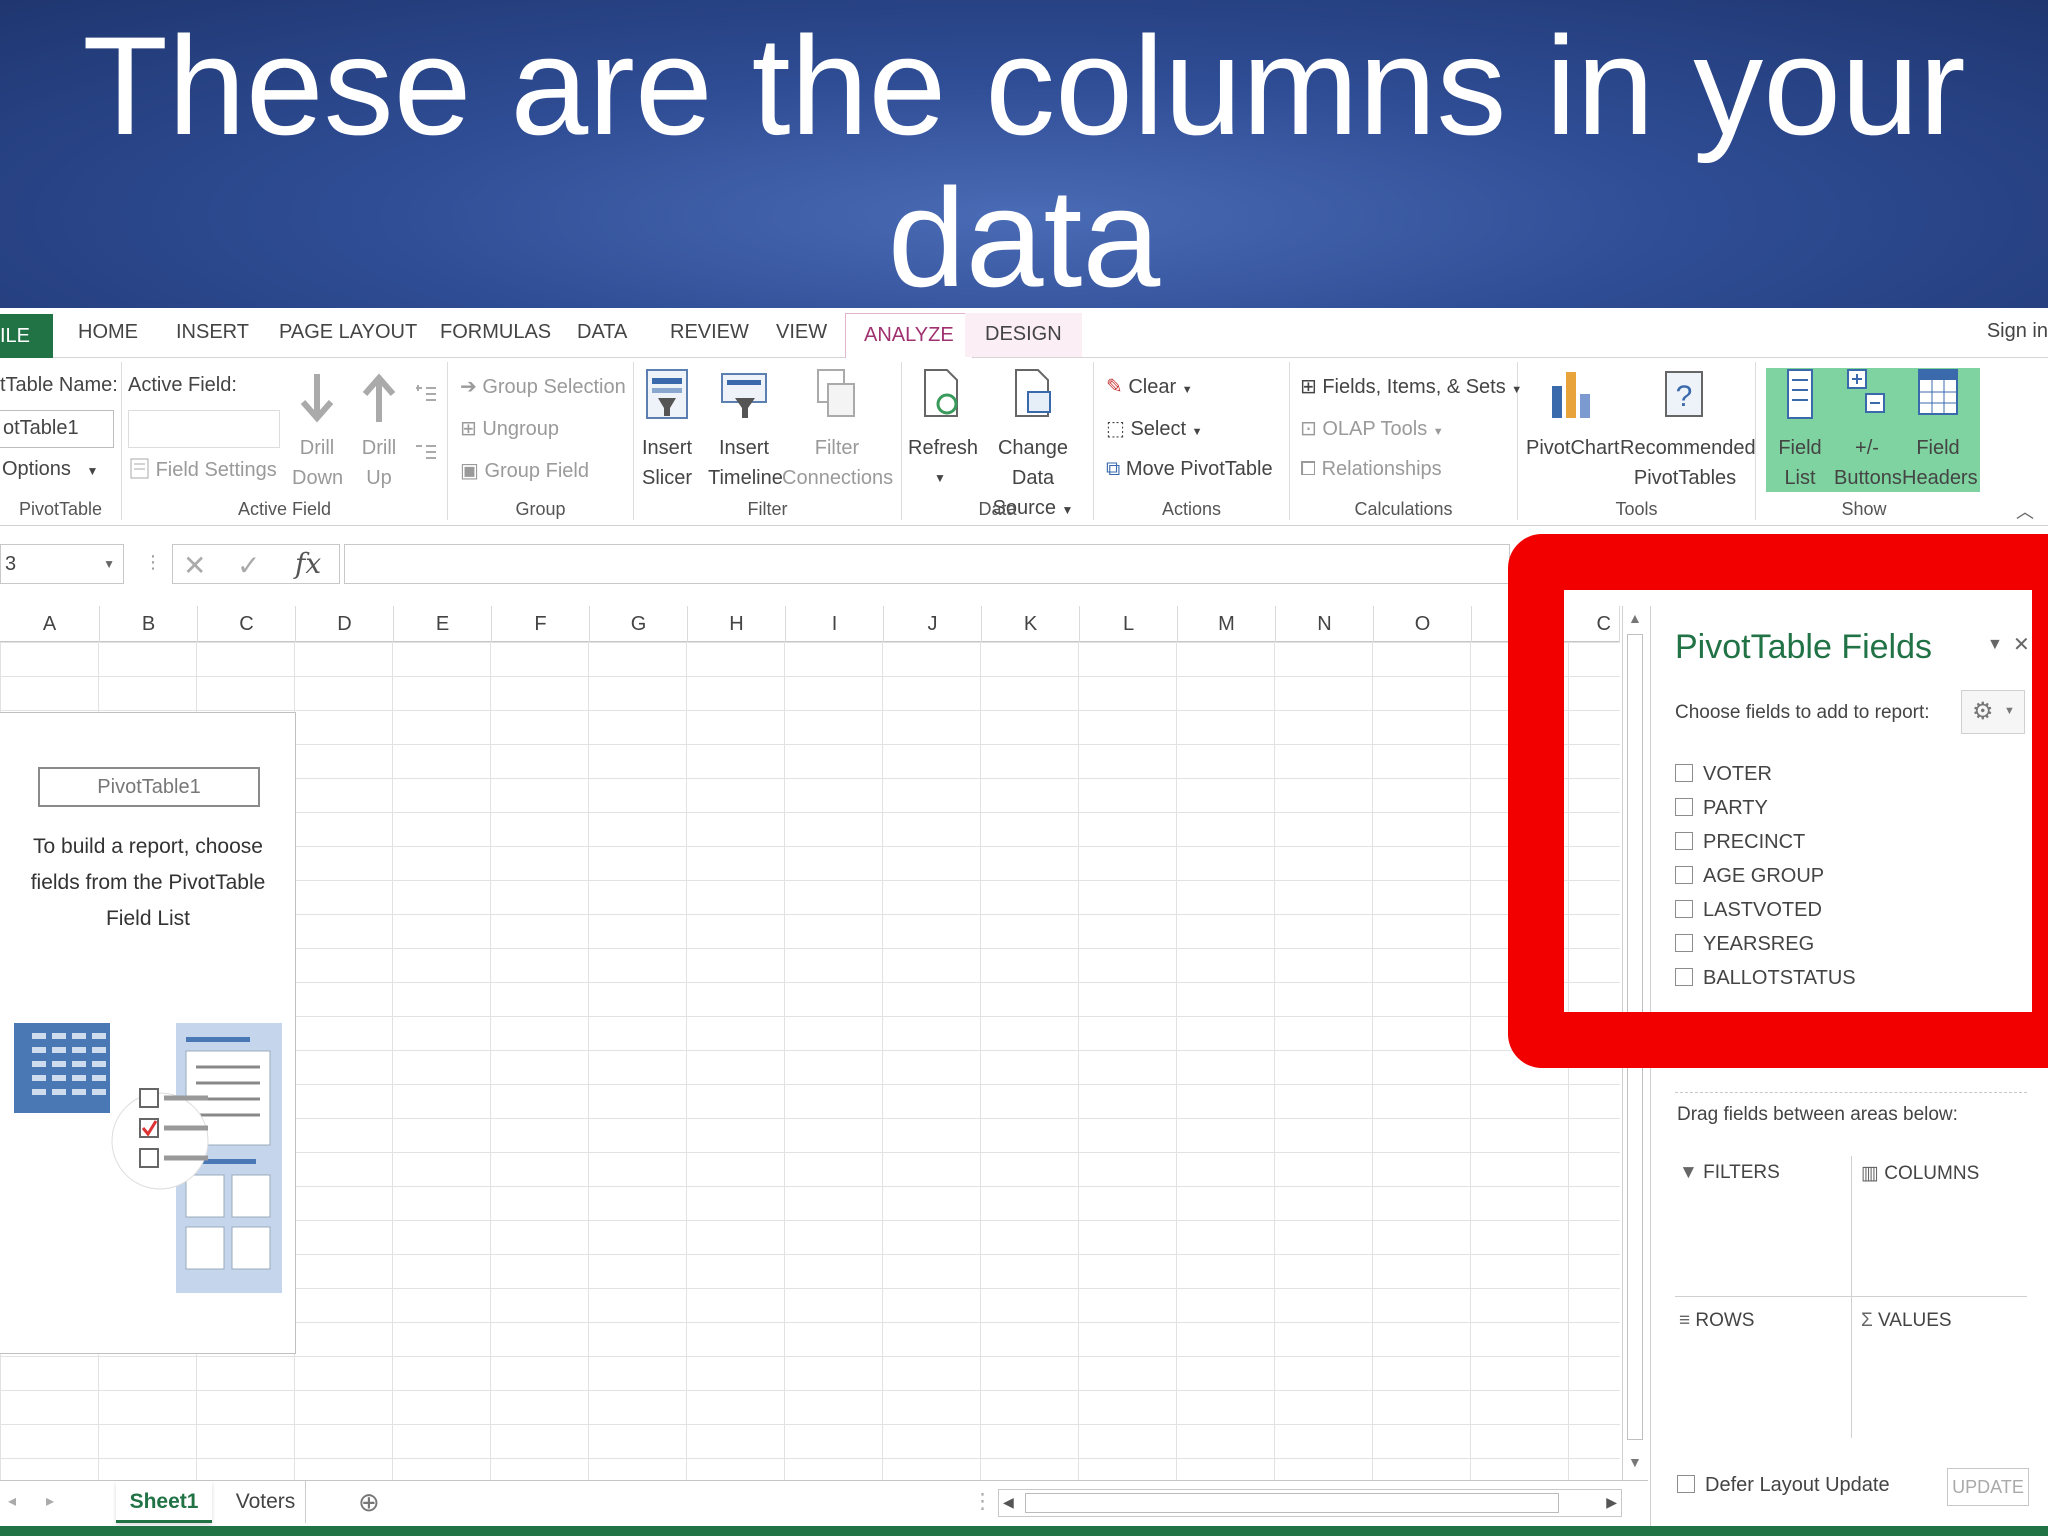 This screenshot has height=1536, width=2048. What do you see at coordinates (1993, 712) in the screenshot?
I see `pane-tools-button: ⚙ ▼` at bounding box center [1993, 712].